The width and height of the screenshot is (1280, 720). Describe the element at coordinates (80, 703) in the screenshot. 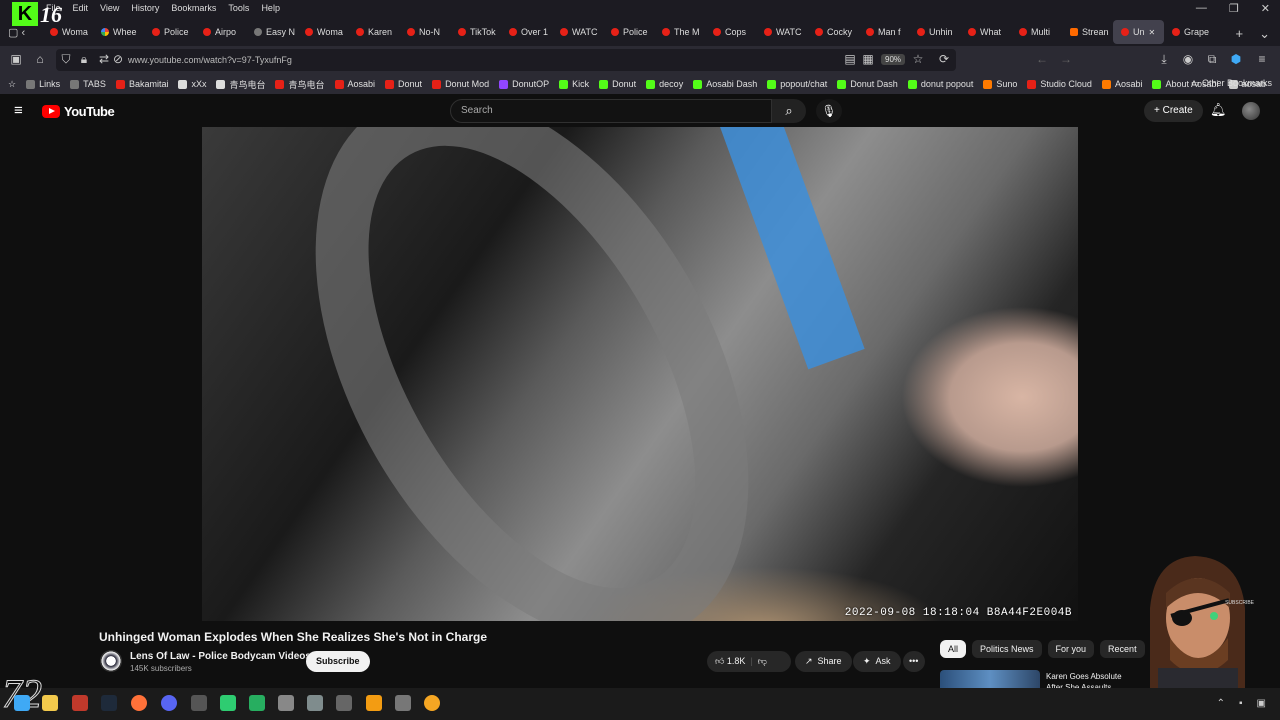

I see `taskbar-app-icon` at that location.